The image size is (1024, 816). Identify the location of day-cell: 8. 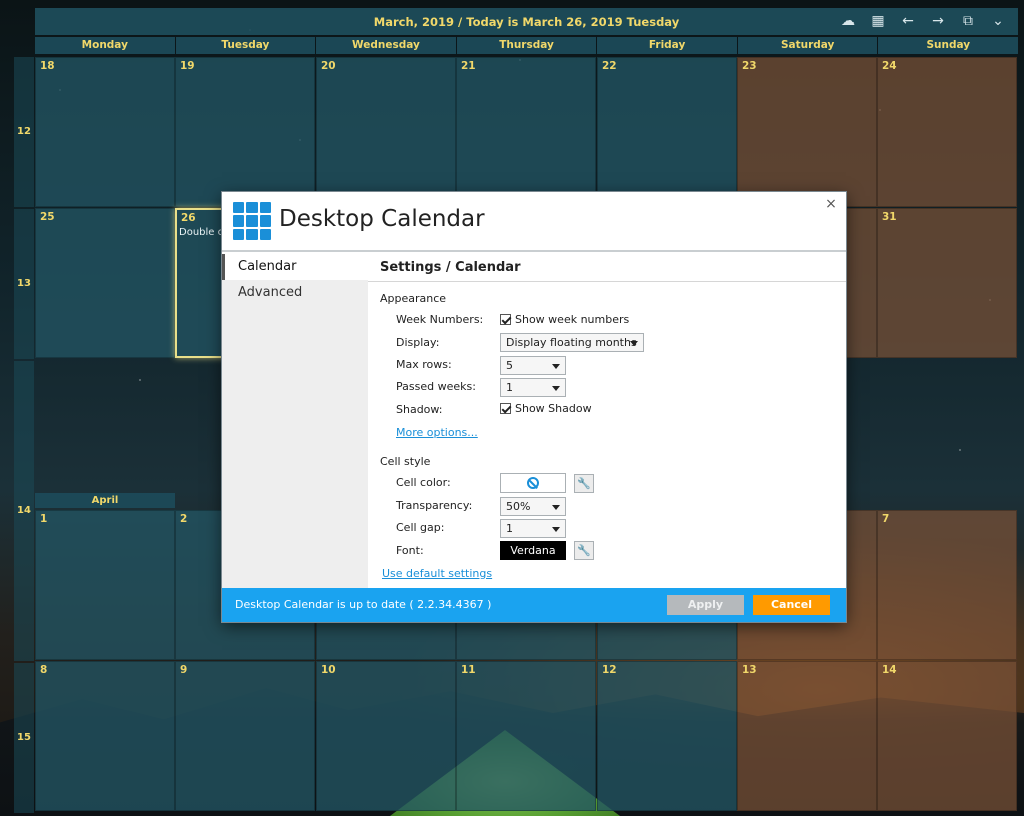
(105, 736).